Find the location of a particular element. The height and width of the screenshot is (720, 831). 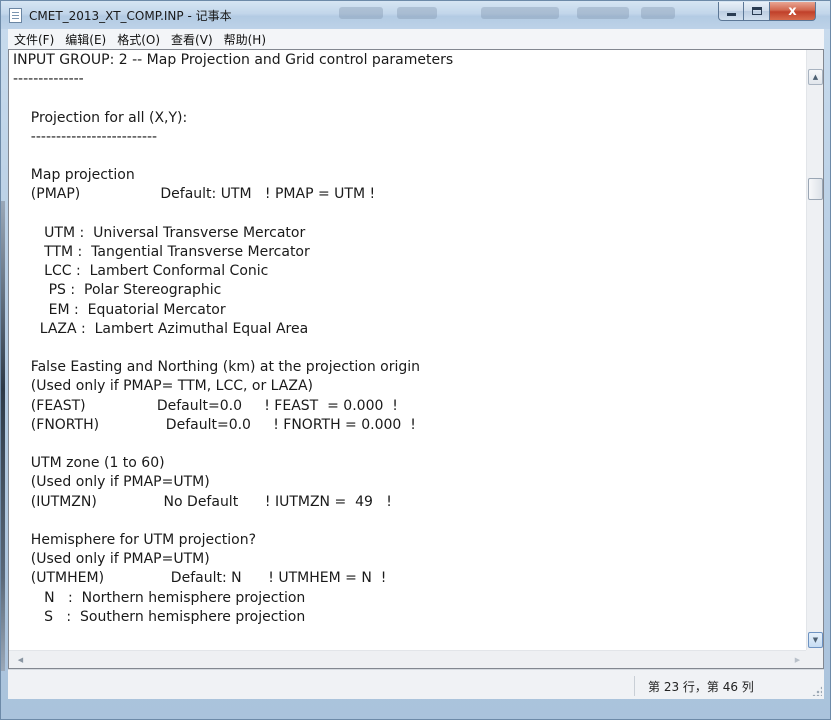

vertical-scrollbar: ▲ ▼ is located at coordinates (814, 350).